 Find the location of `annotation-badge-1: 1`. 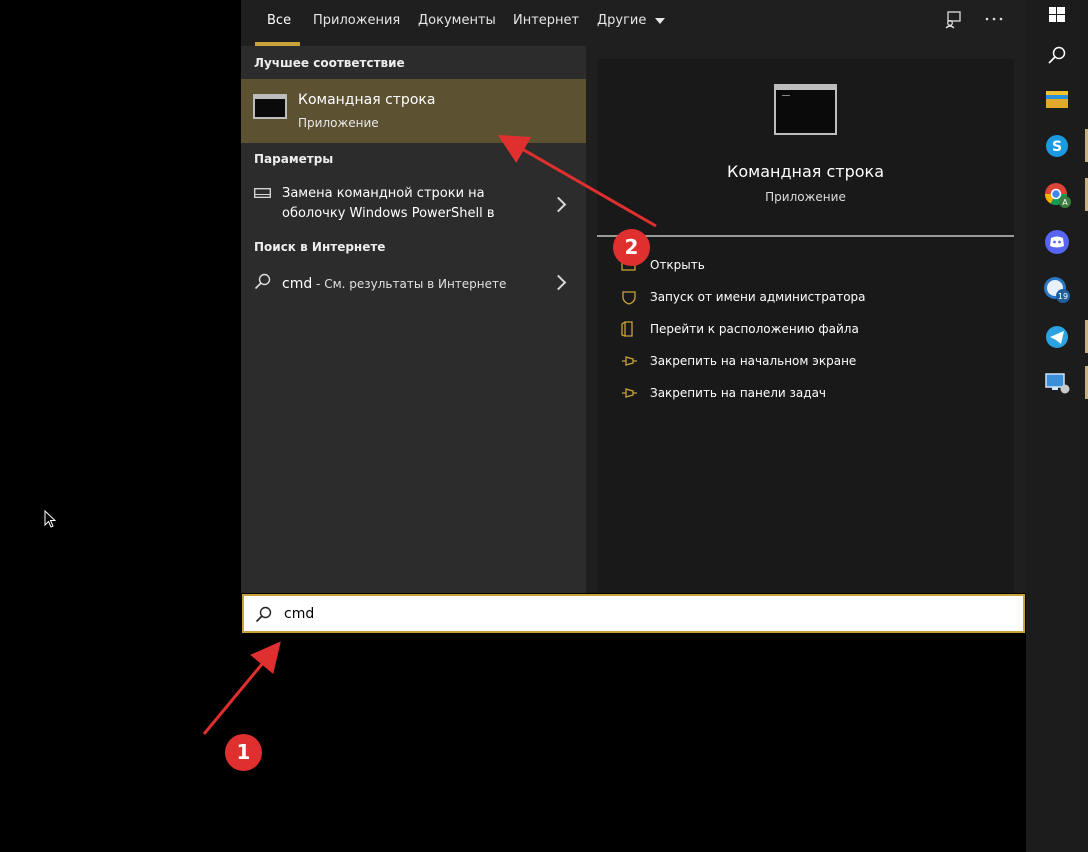

annotation-badge-1: 1 is located at coordinates (243, 752).